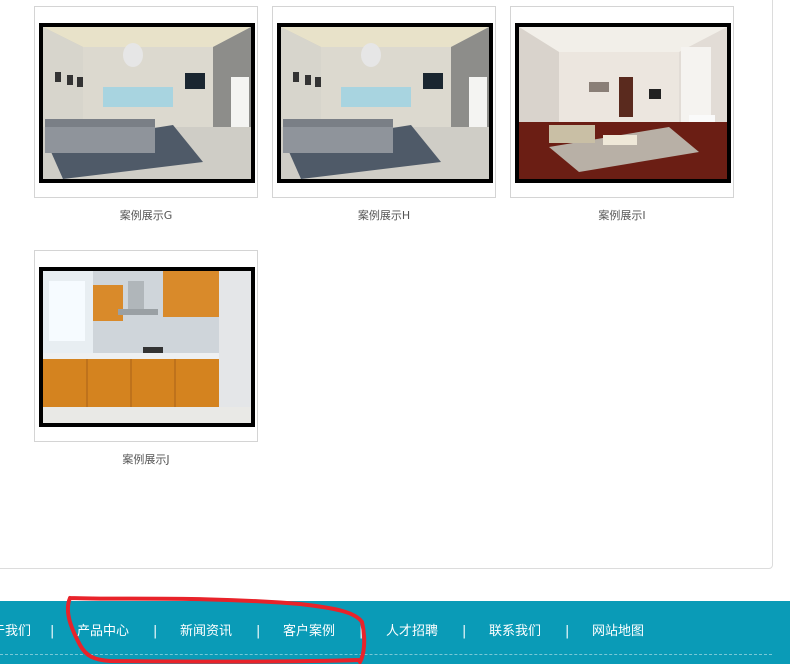 The image size is (790, 664). I want to click on case-photo-living-room-warm, so click(623, 103).